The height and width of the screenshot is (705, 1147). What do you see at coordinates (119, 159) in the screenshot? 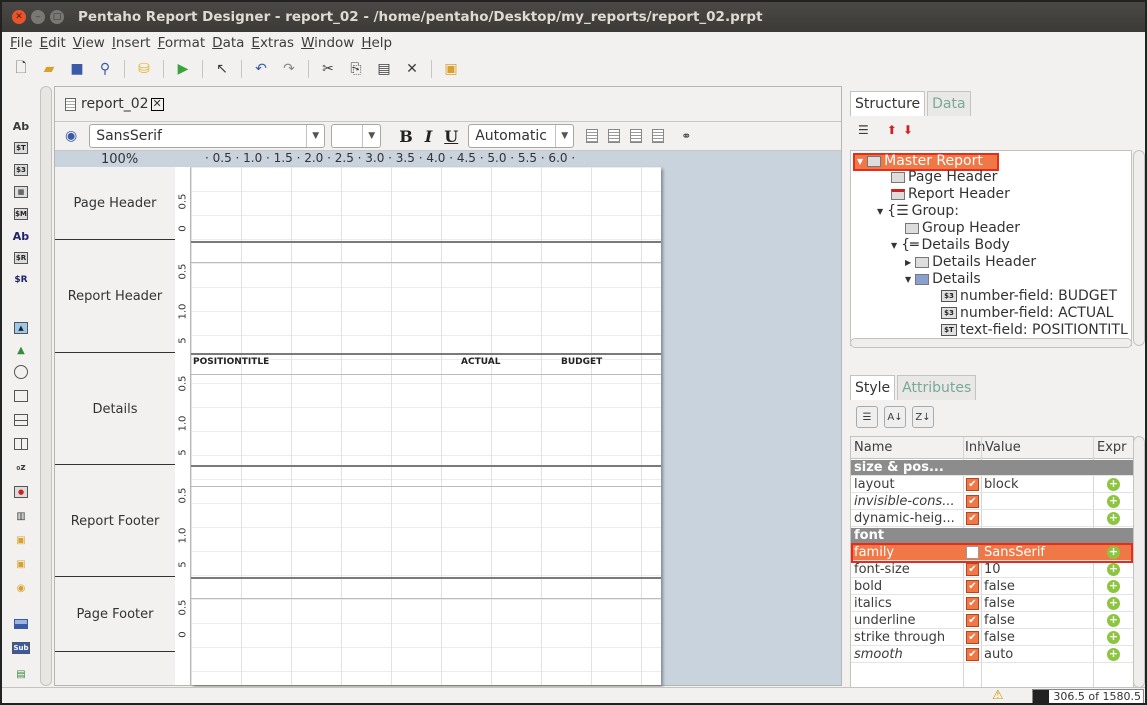
I see `zoom-level: 100%` at bounding box center [119, 159].